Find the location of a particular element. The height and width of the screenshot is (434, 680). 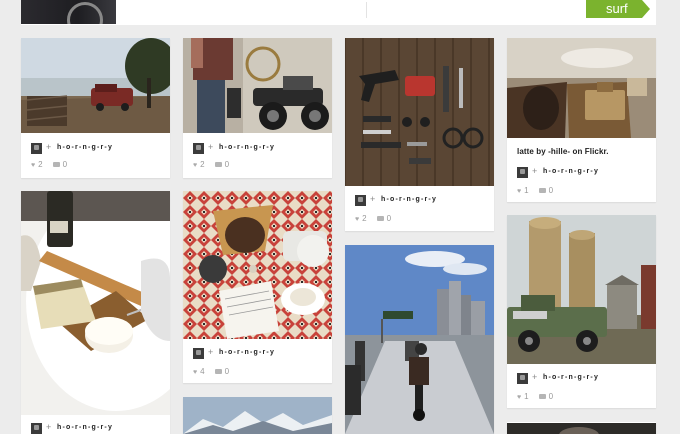

like-count: 4 is located at coordinates (202, 371).